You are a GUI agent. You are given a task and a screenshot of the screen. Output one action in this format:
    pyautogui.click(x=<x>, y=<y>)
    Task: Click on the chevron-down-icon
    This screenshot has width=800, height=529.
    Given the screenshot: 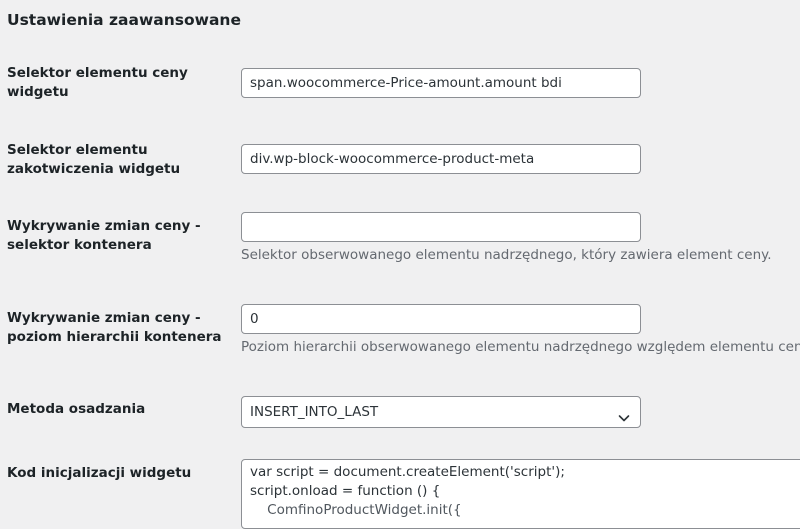 What is the action you would take?
    pyautogui.click(x=624, y=414)
    